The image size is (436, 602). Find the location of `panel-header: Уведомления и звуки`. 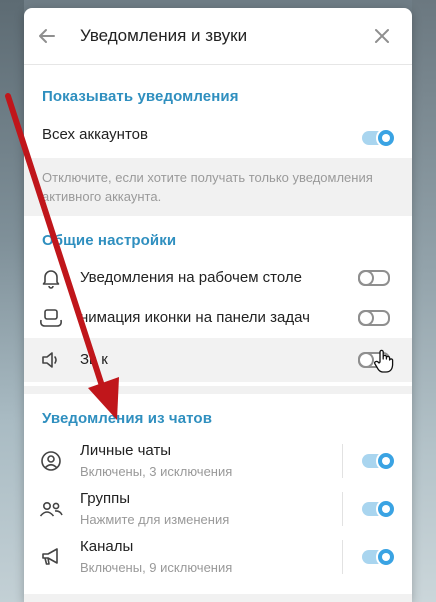

panel-header: Уведомления и звуки is located at coordinates (218, 36).